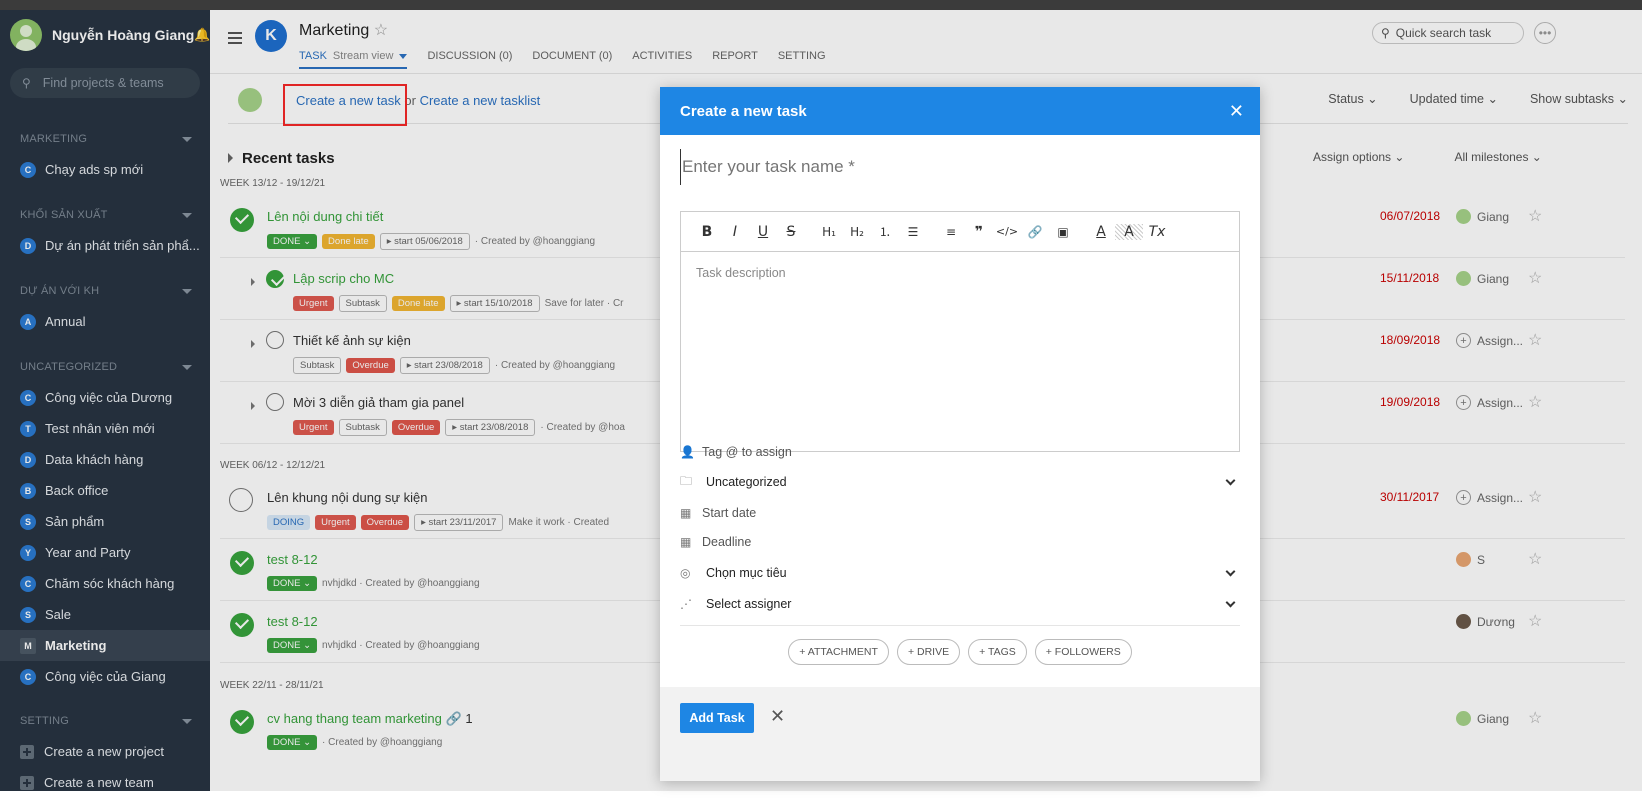 The height and width of the screenshot is (798, 1642). What do you see at coordinates (960, 111) in the screenshot?
I see `modal-header: Create a new task ✕` at bounding box center [960, 111].